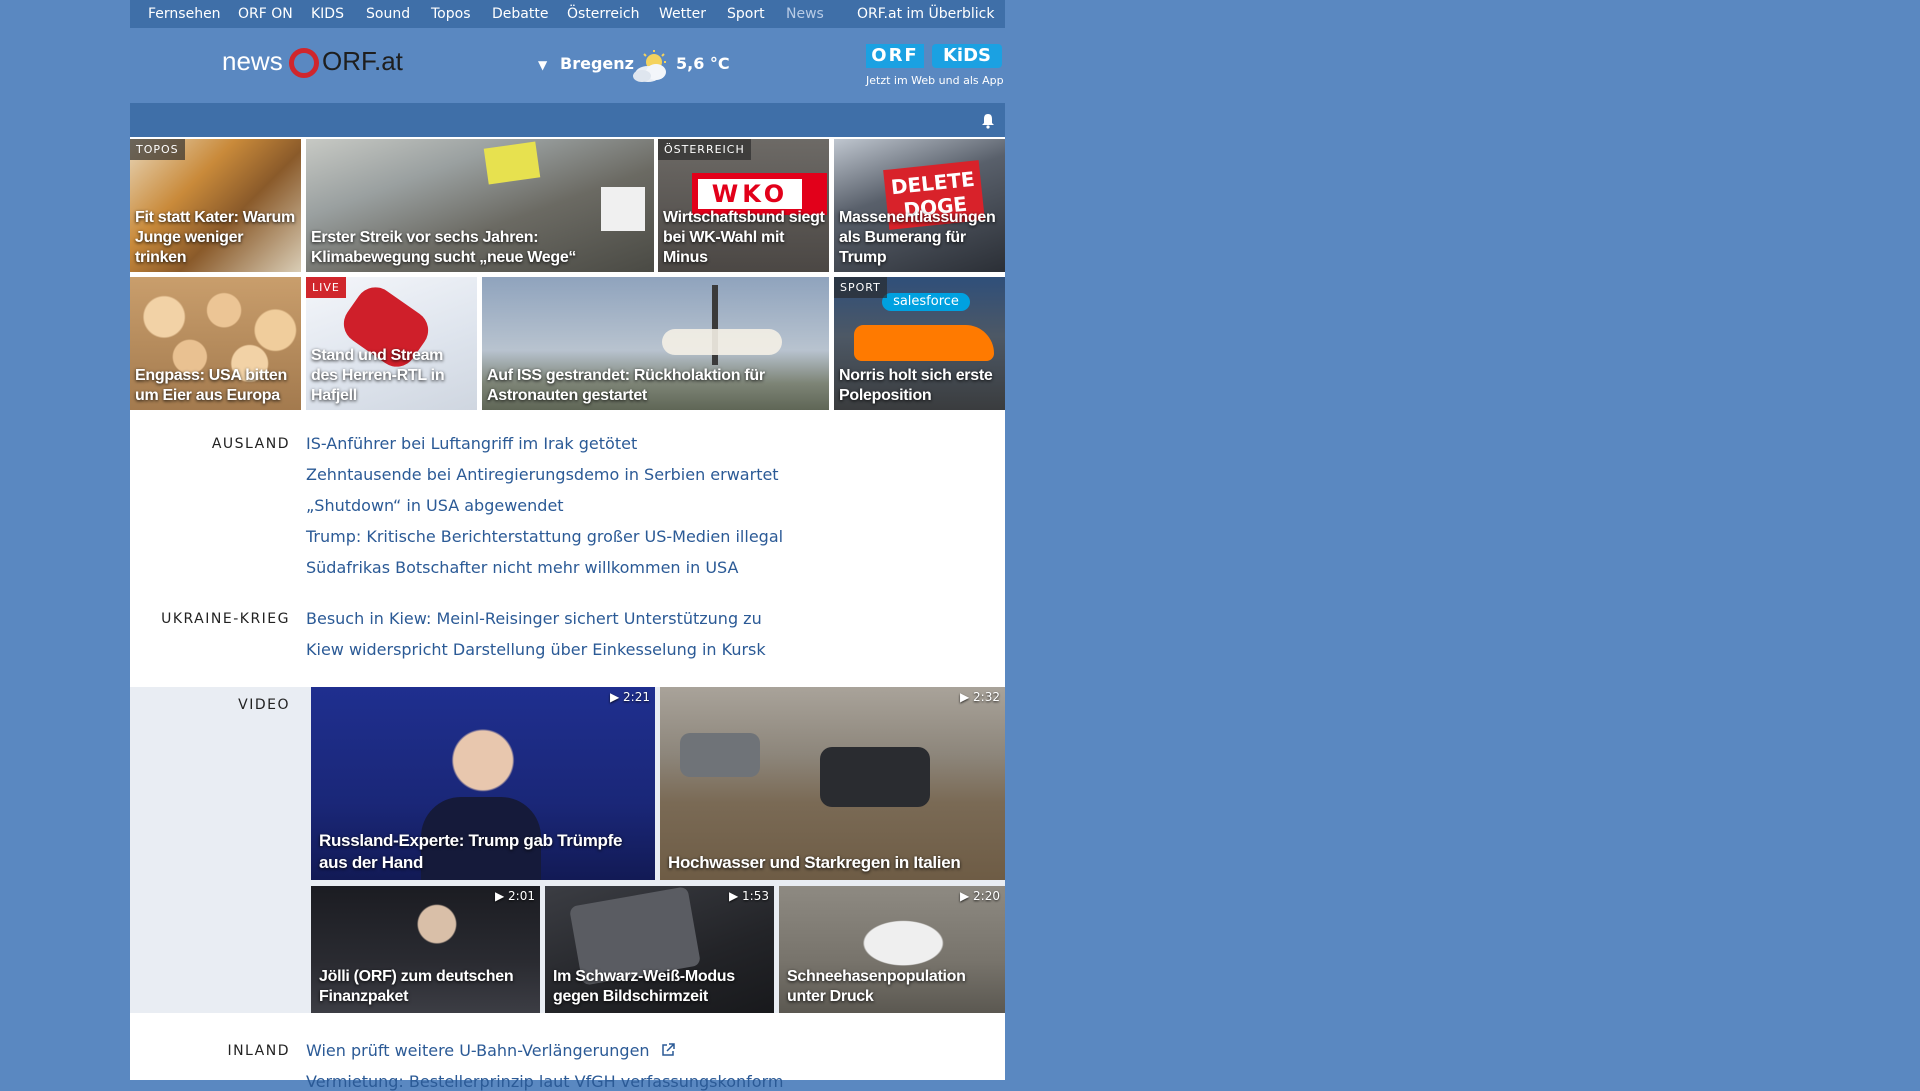 Image resolution: width=1920 pixels, height=1091 pixels. What do you see at coordinates (416, 986) in the screenshot?
I see `video-title: Jölli (ORF) zum deutschen Finanzpaket` at bounding box center [416, 986].